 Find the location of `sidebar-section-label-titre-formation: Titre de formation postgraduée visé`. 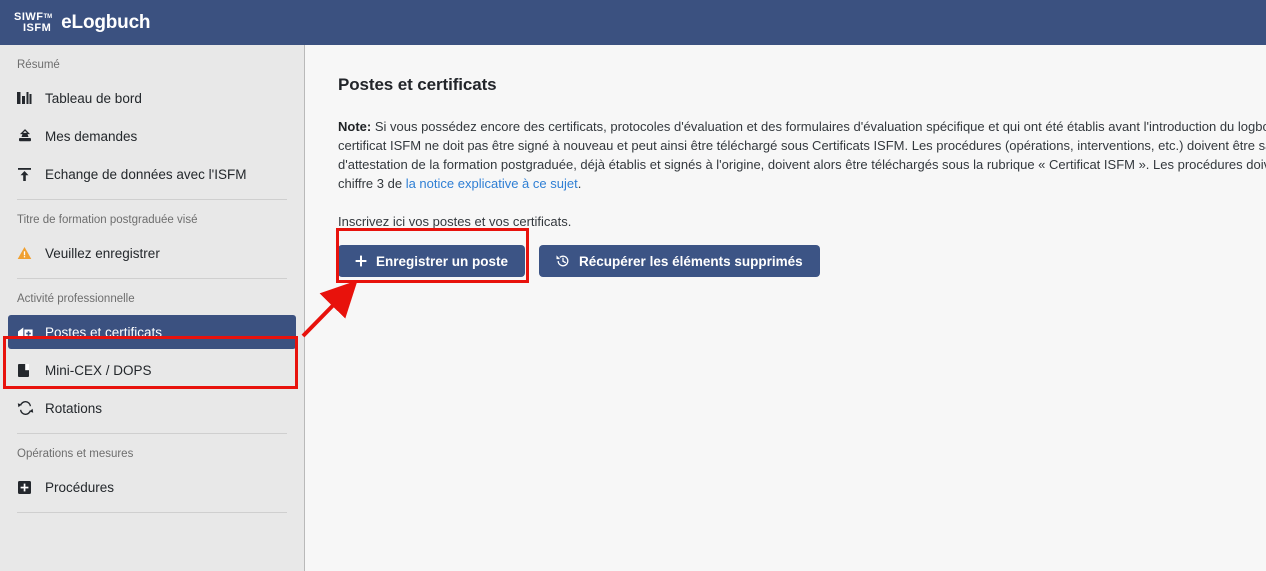

sidebar-section-label-titre-formation: Titre de formation postgraduée visé is located at coordinates (107, 220).